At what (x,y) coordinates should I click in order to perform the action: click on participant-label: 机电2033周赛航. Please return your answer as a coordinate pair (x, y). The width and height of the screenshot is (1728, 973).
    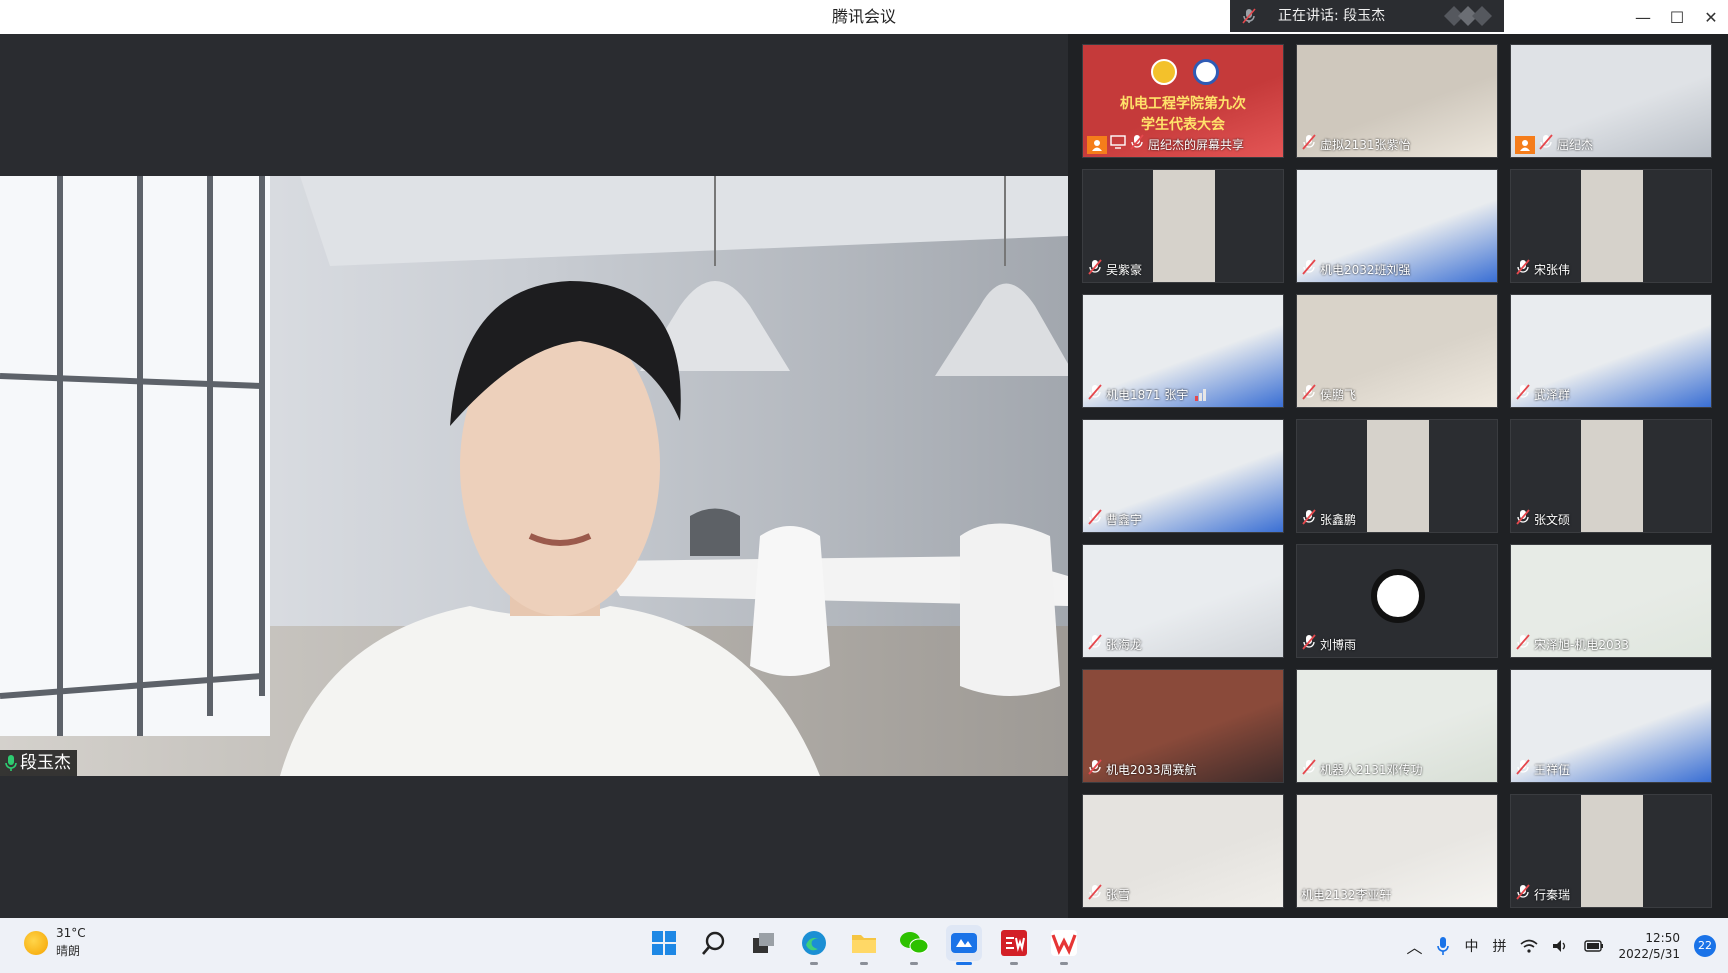
    Looking at the image, I should click on (1140, 770).